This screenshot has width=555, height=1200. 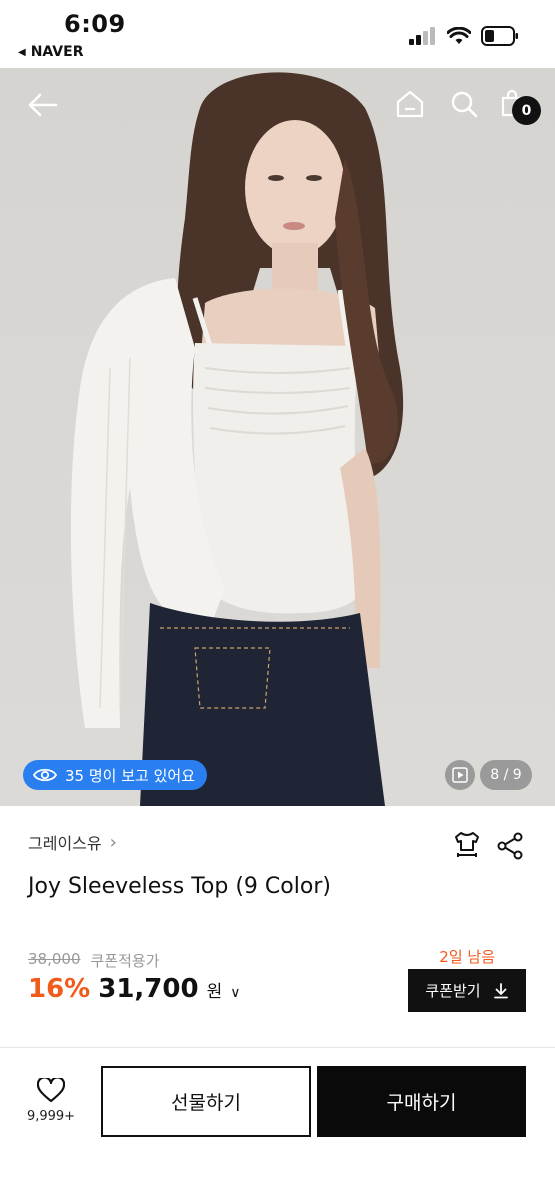 I want to click on discount-rate: 16%, so click(x=59, y=989).